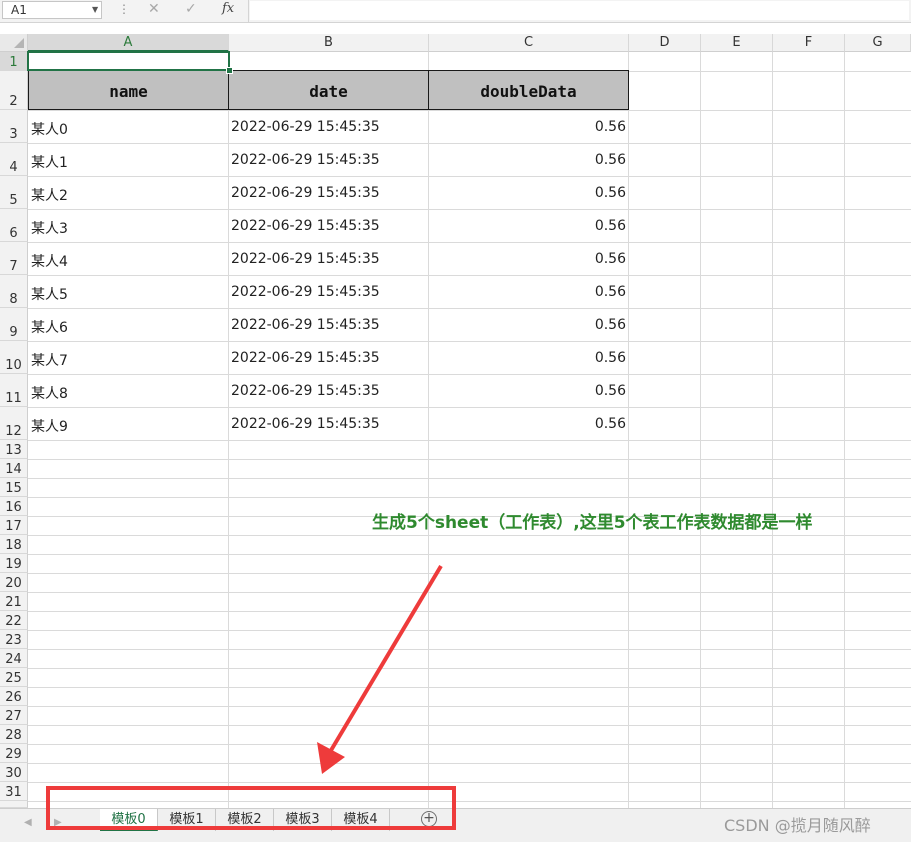  What do you see at coordinates (154, 9) in the screenshot?
I see `cancel-icon: ✕` at bounding box center [154, 9].